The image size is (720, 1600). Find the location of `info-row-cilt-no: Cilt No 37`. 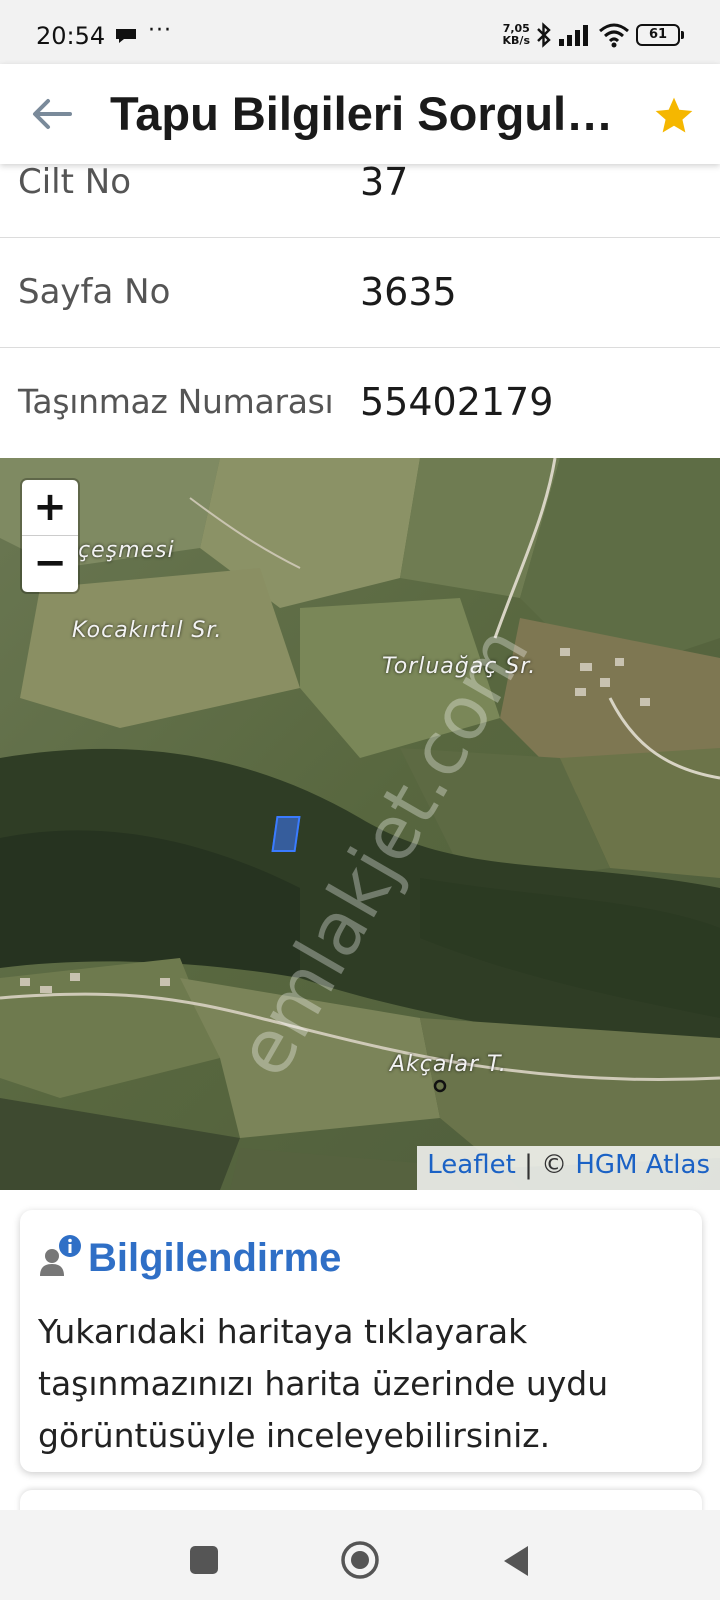

info-row-cilt-no: Cilt No 37 is located at coordinates (360, 199).